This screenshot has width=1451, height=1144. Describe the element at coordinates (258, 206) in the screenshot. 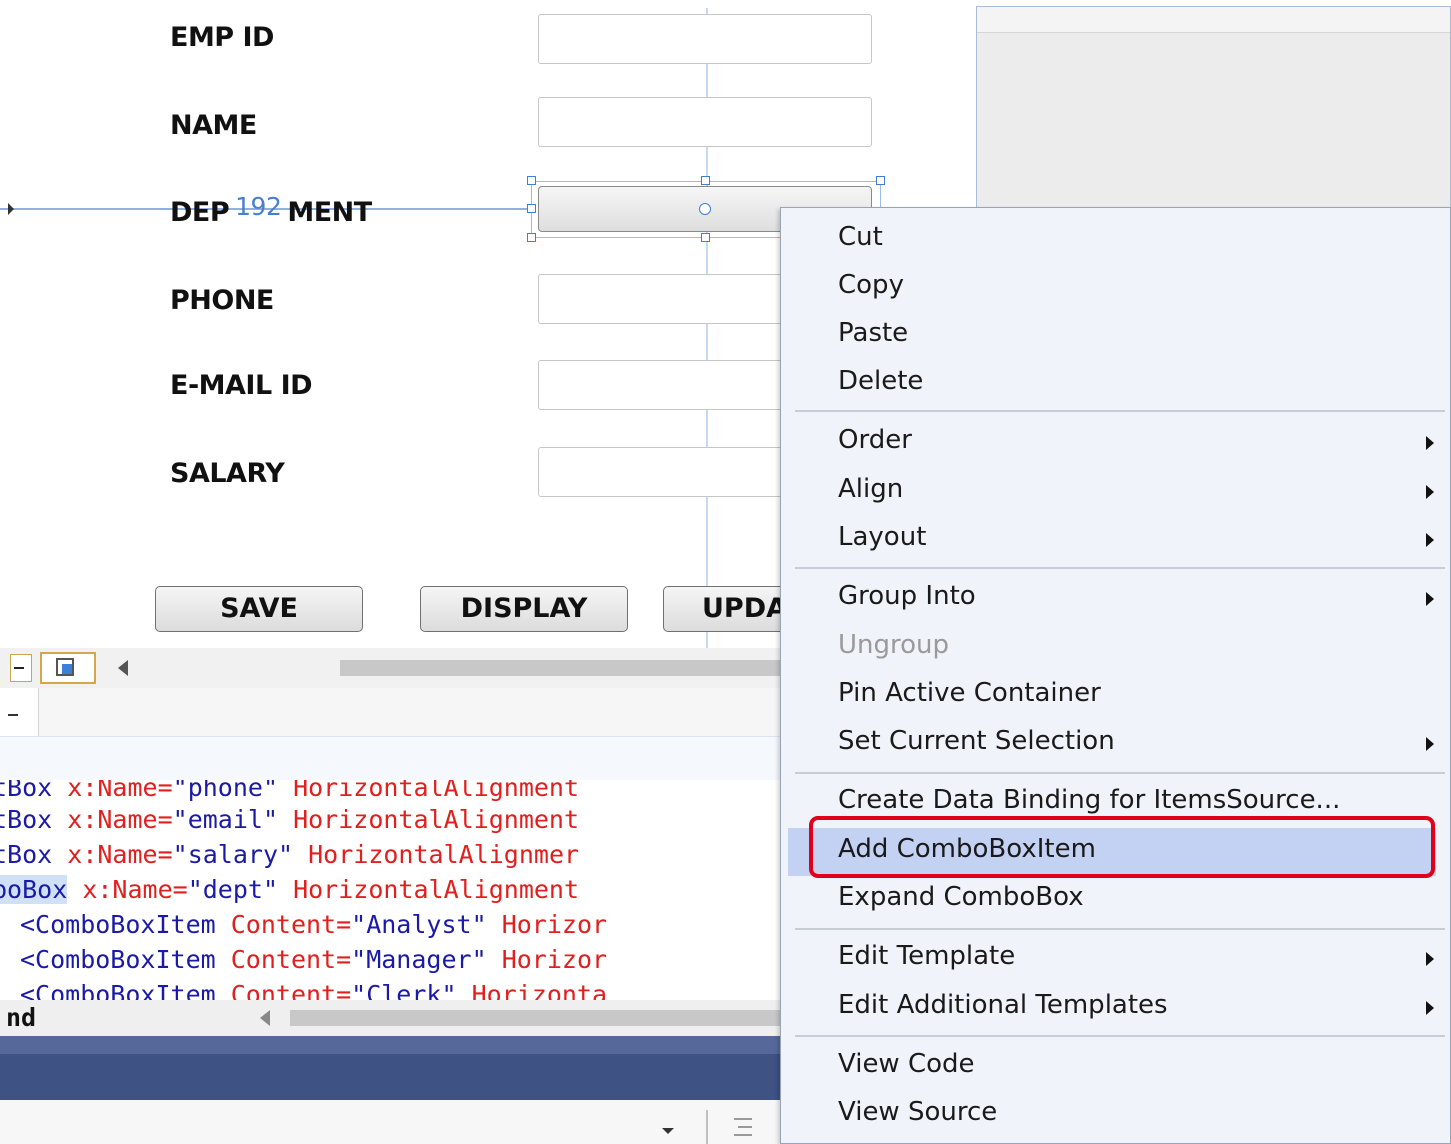

I see `dimension-readout: 192` at that location.